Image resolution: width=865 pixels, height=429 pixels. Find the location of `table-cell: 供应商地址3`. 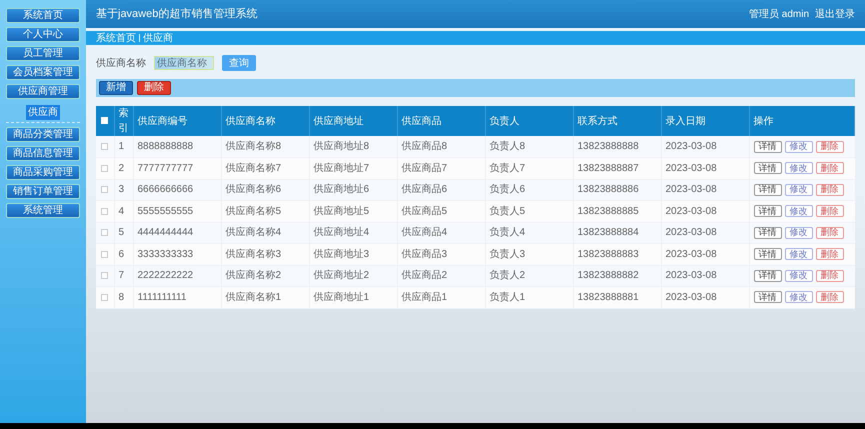

table-cell: 供应商地址3 is located at coordinates (342, 254).